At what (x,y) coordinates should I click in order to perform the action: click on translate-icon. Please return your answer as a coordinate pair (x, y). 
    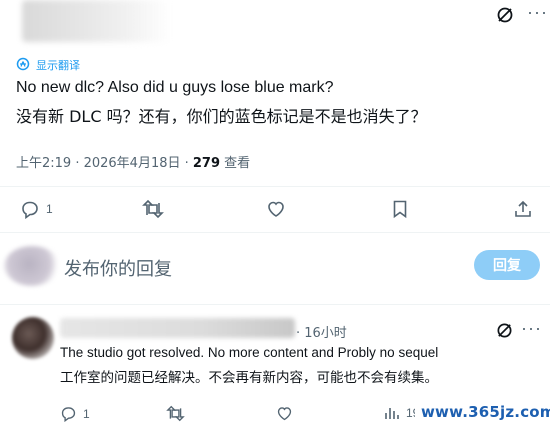
    Looking at the image, I should click on (23, 64).